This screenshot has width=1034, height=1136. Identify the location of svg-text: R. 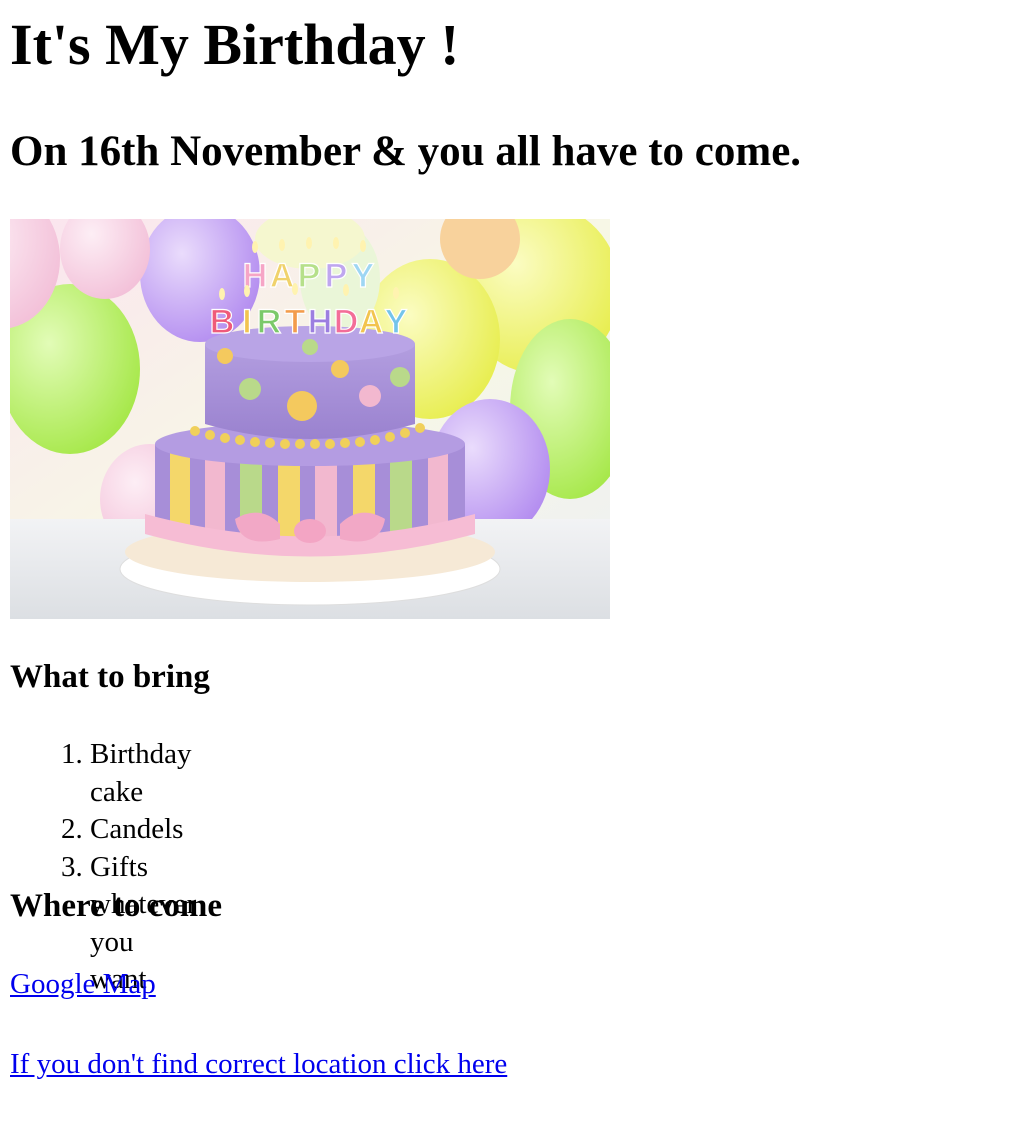
(269, 322).